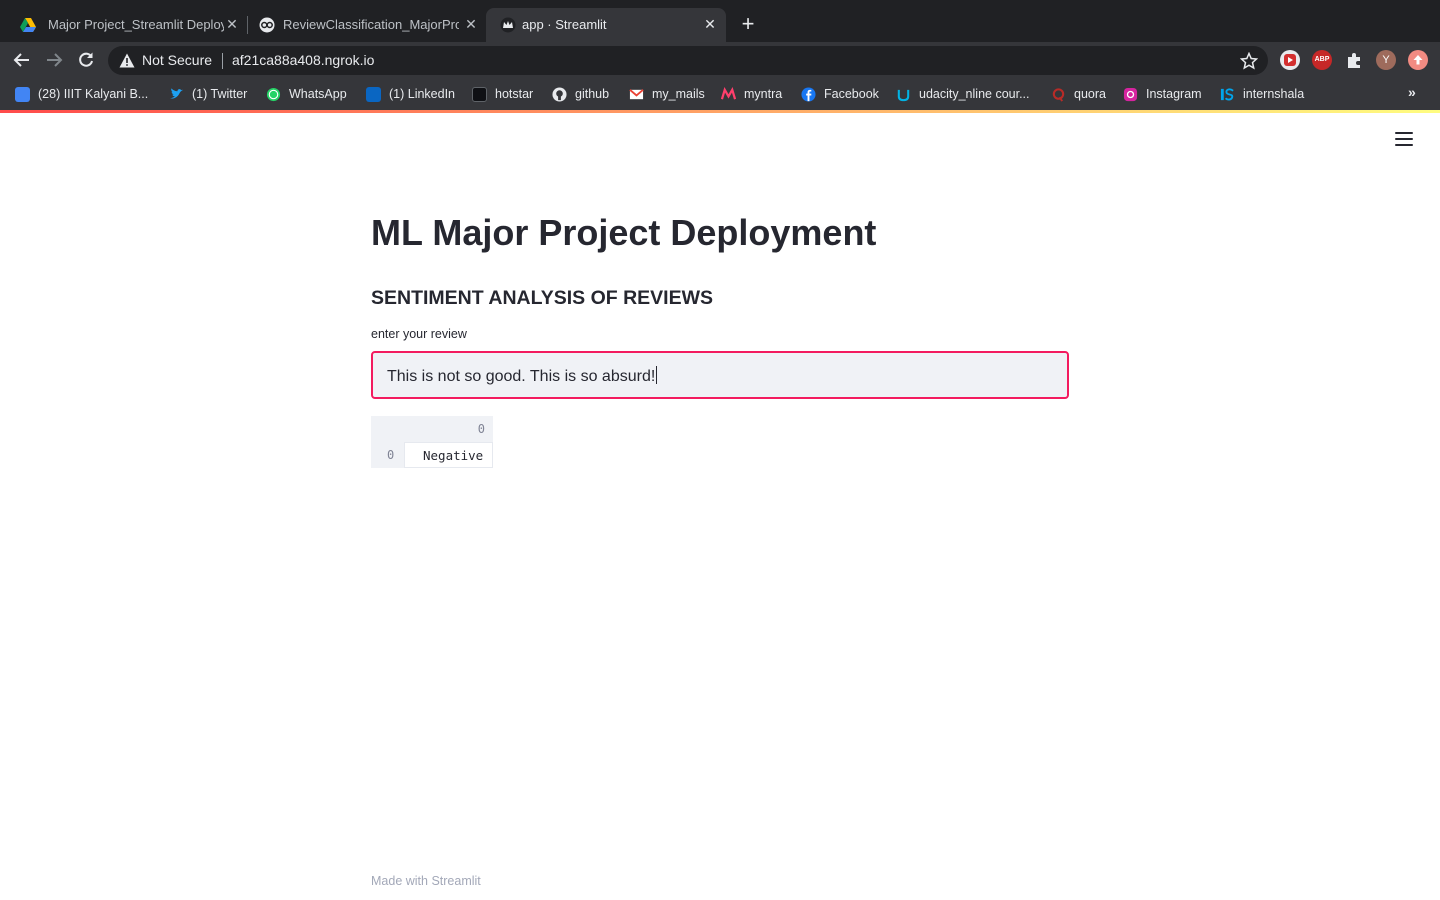  I want to click on streamlit-decoration-bar, so click(720, 111).